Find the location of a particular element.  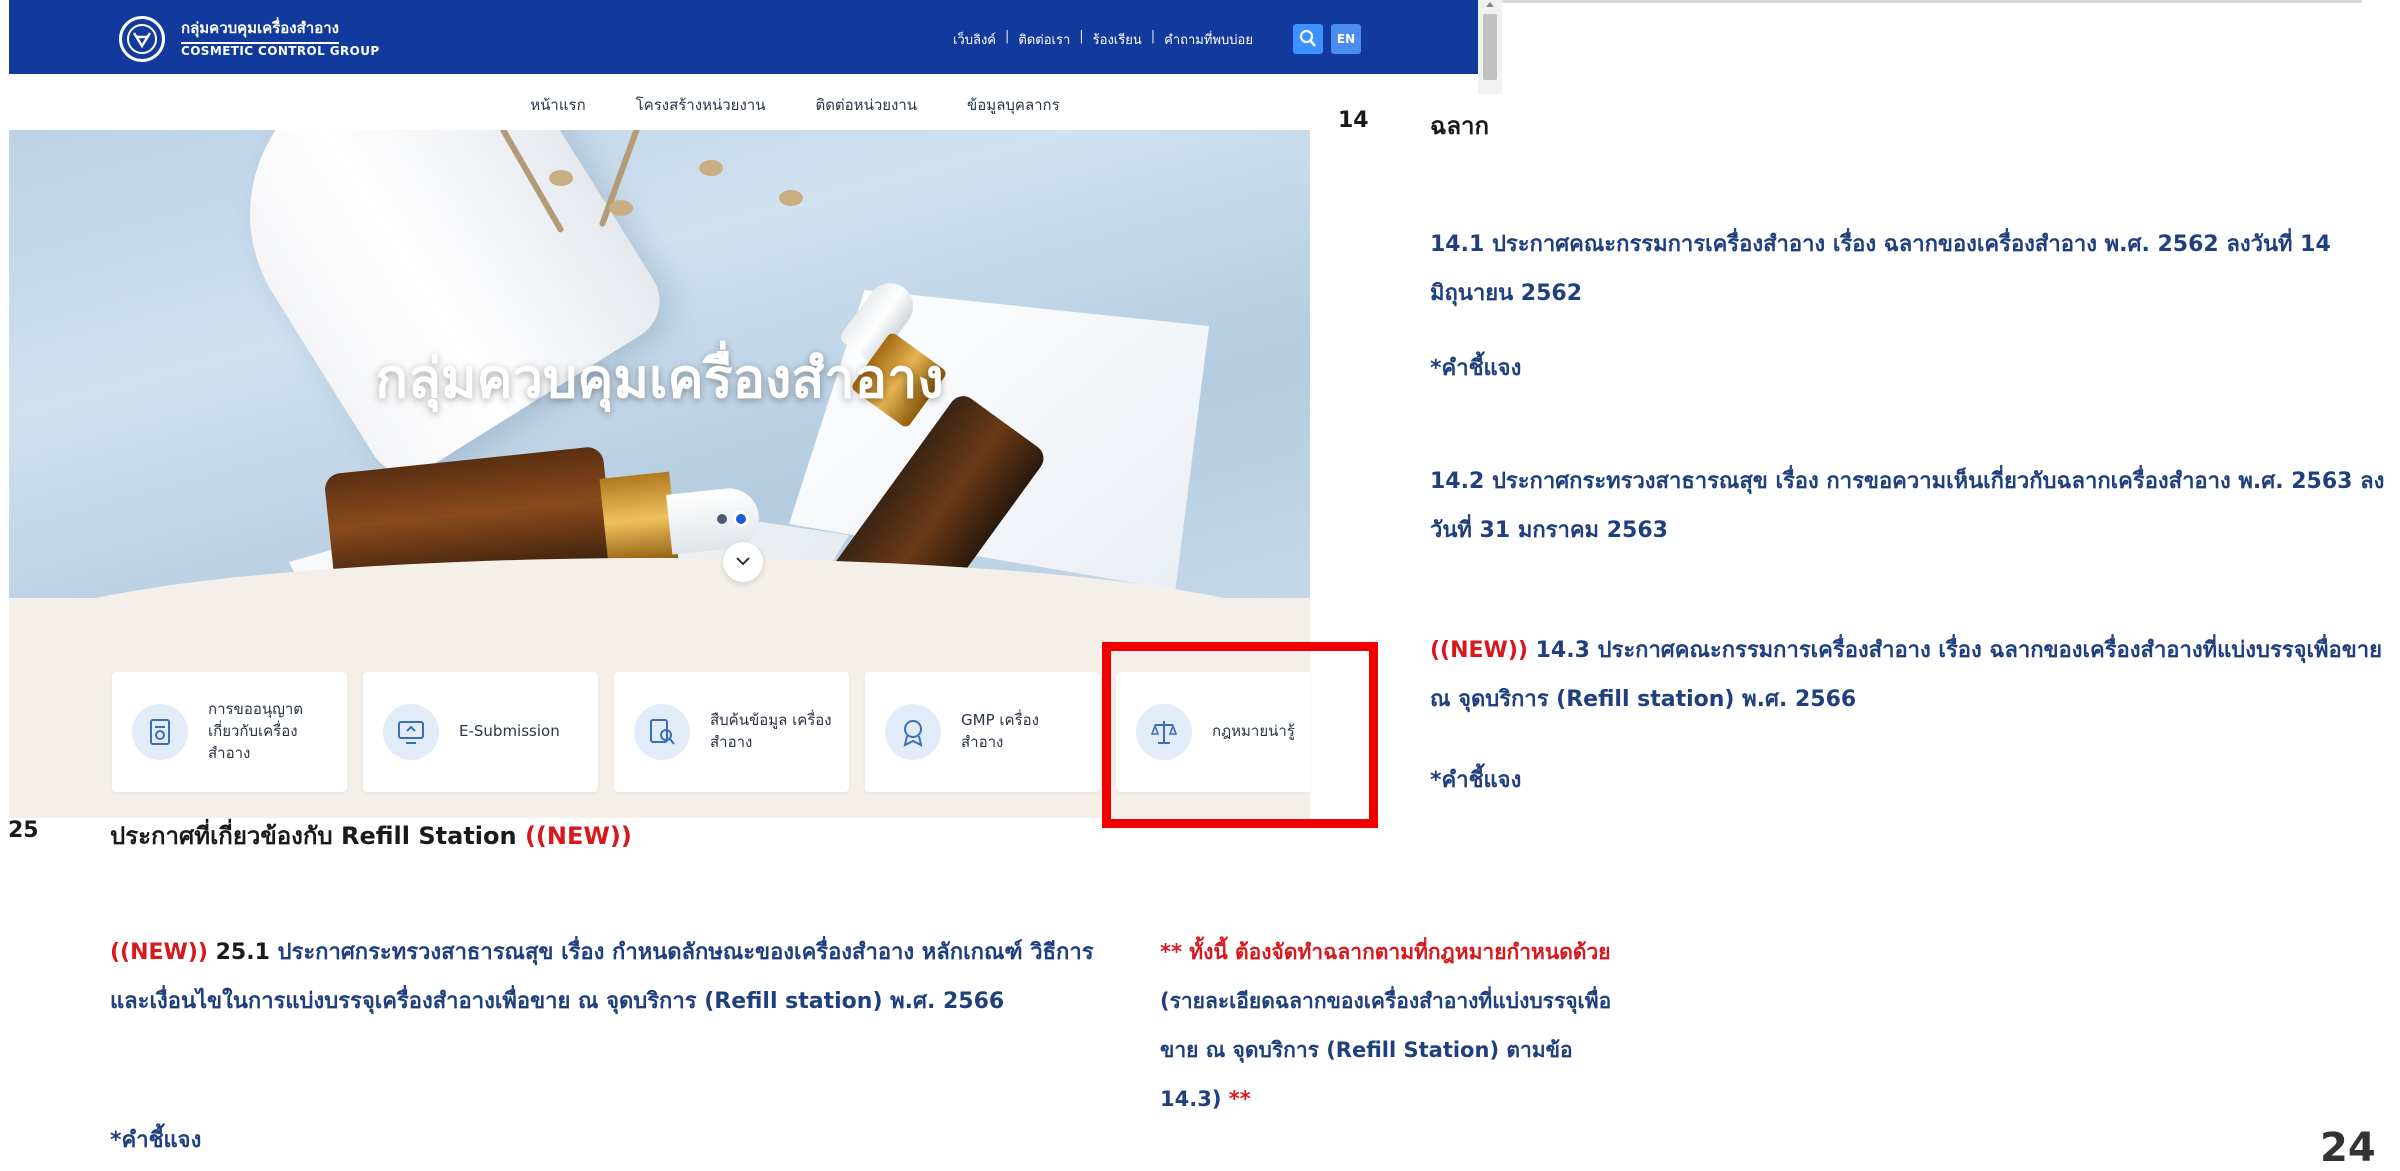

service-card-label: E-Submission is located at coordinates (509, 731).